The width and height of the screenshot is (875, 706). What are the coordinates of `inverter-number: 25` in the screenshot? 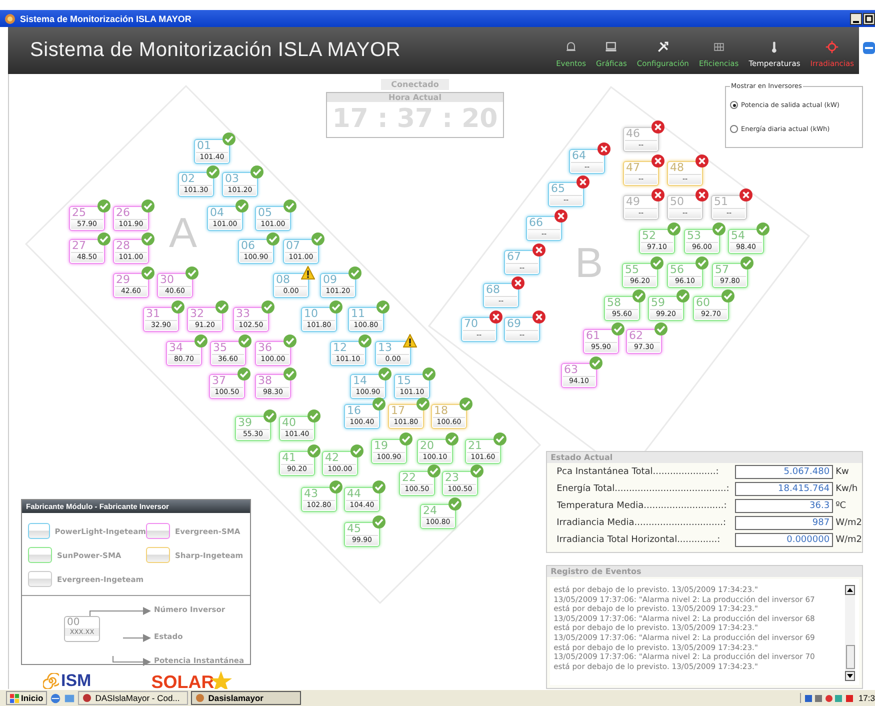 It's located at (79, 213).